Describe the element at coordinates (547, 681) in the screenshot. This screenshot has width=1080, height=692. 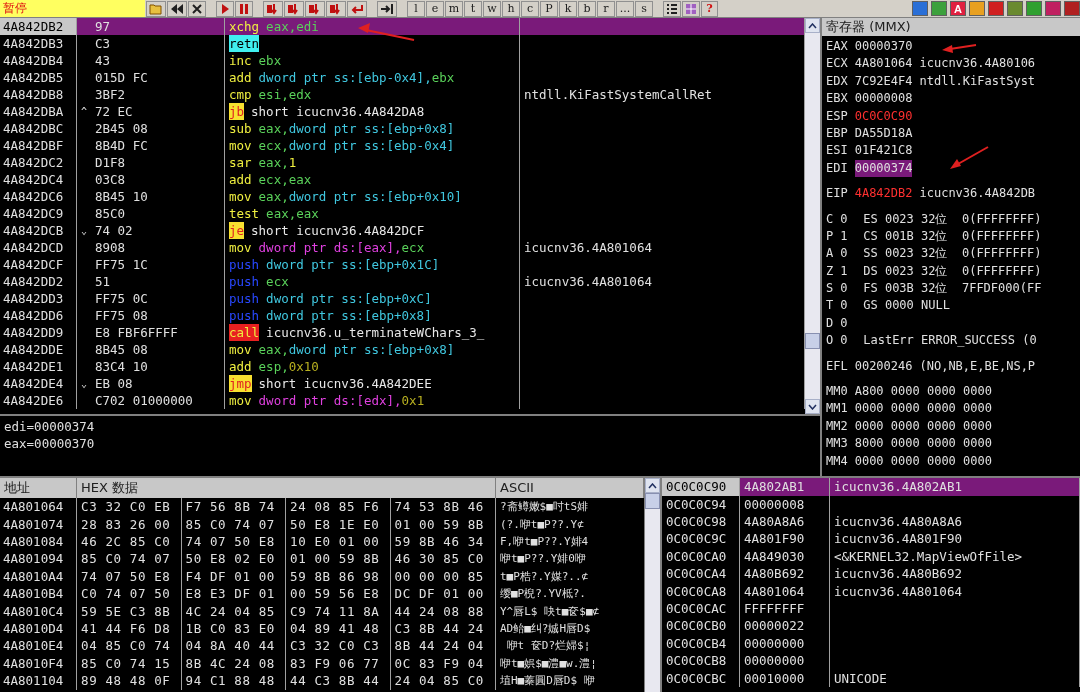
I see `ascii-cell-text: 埴H■蓁圓D唇D$ 咿` at that location.